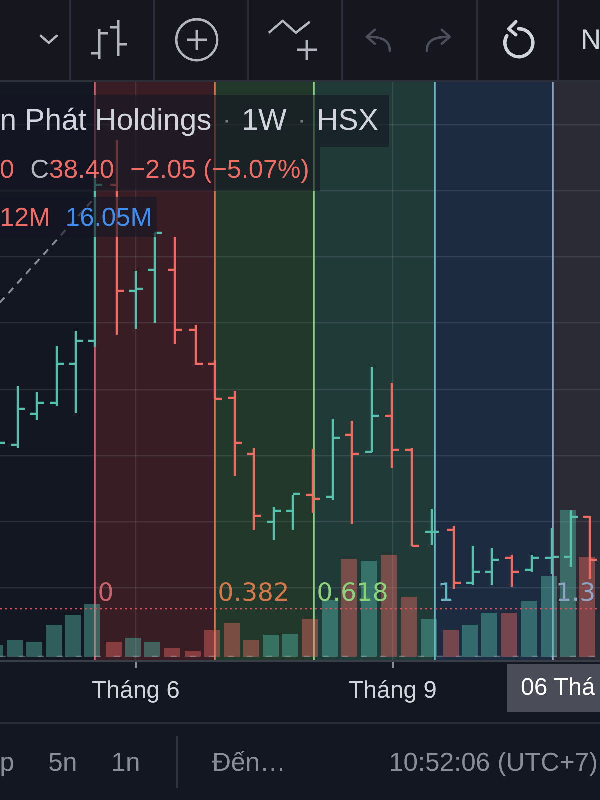 The height and width of the screenshot is (800, 600). Describe the element at coordinates (438, 40) in the screenshot. I see `redo-icon` at that location.